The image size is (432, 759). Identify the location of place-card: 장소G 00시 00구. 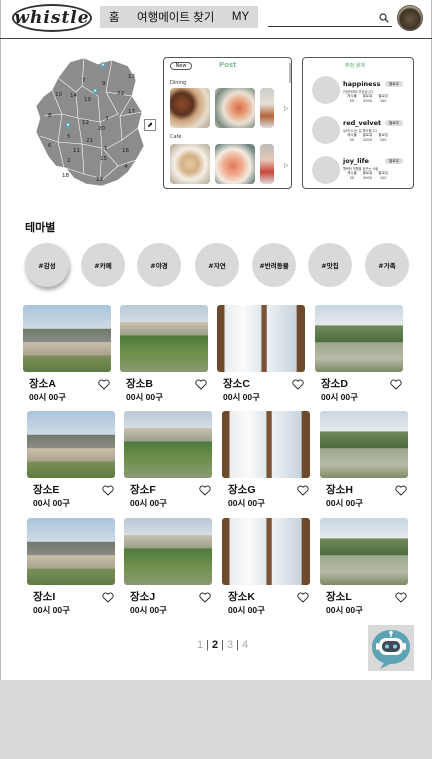
(267, 459).